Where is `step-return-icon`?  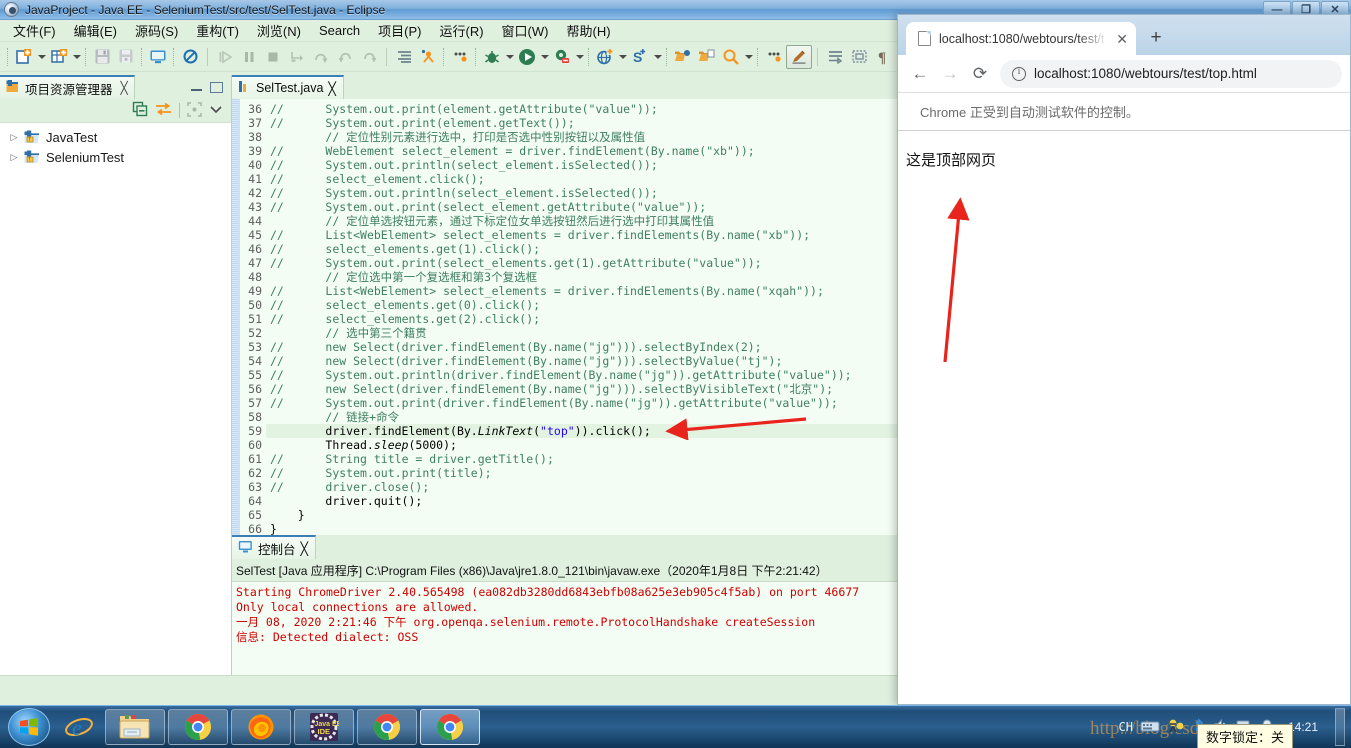 step-return-icon is located at coordinates (345, 57).